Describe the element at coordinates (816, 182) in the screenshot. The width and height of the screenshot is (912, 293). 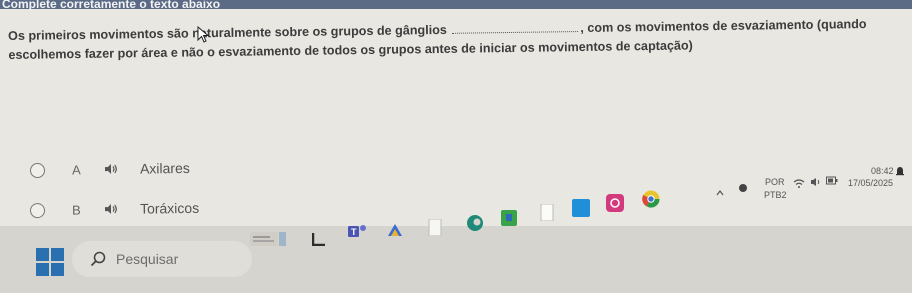
I see `volume-icon` at that location.